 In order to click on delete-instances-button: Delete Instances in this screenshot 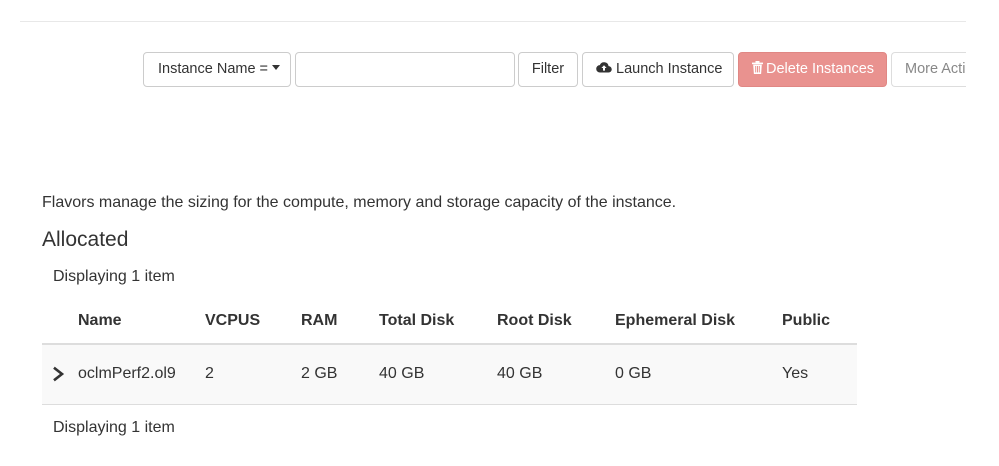, I will do `click(812, 69)`.